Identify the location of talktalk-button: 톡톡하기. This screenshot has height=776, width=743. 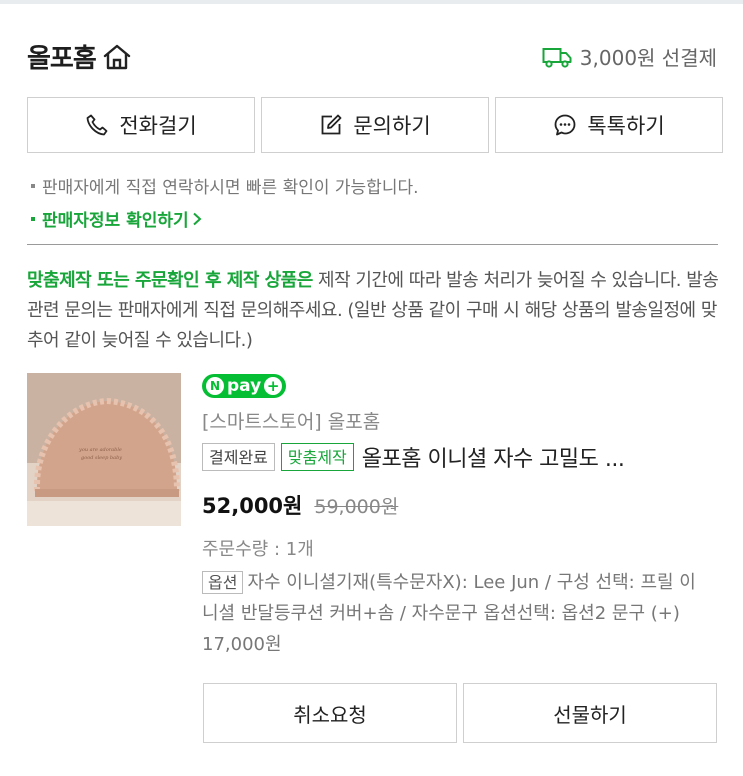
(609, 125).